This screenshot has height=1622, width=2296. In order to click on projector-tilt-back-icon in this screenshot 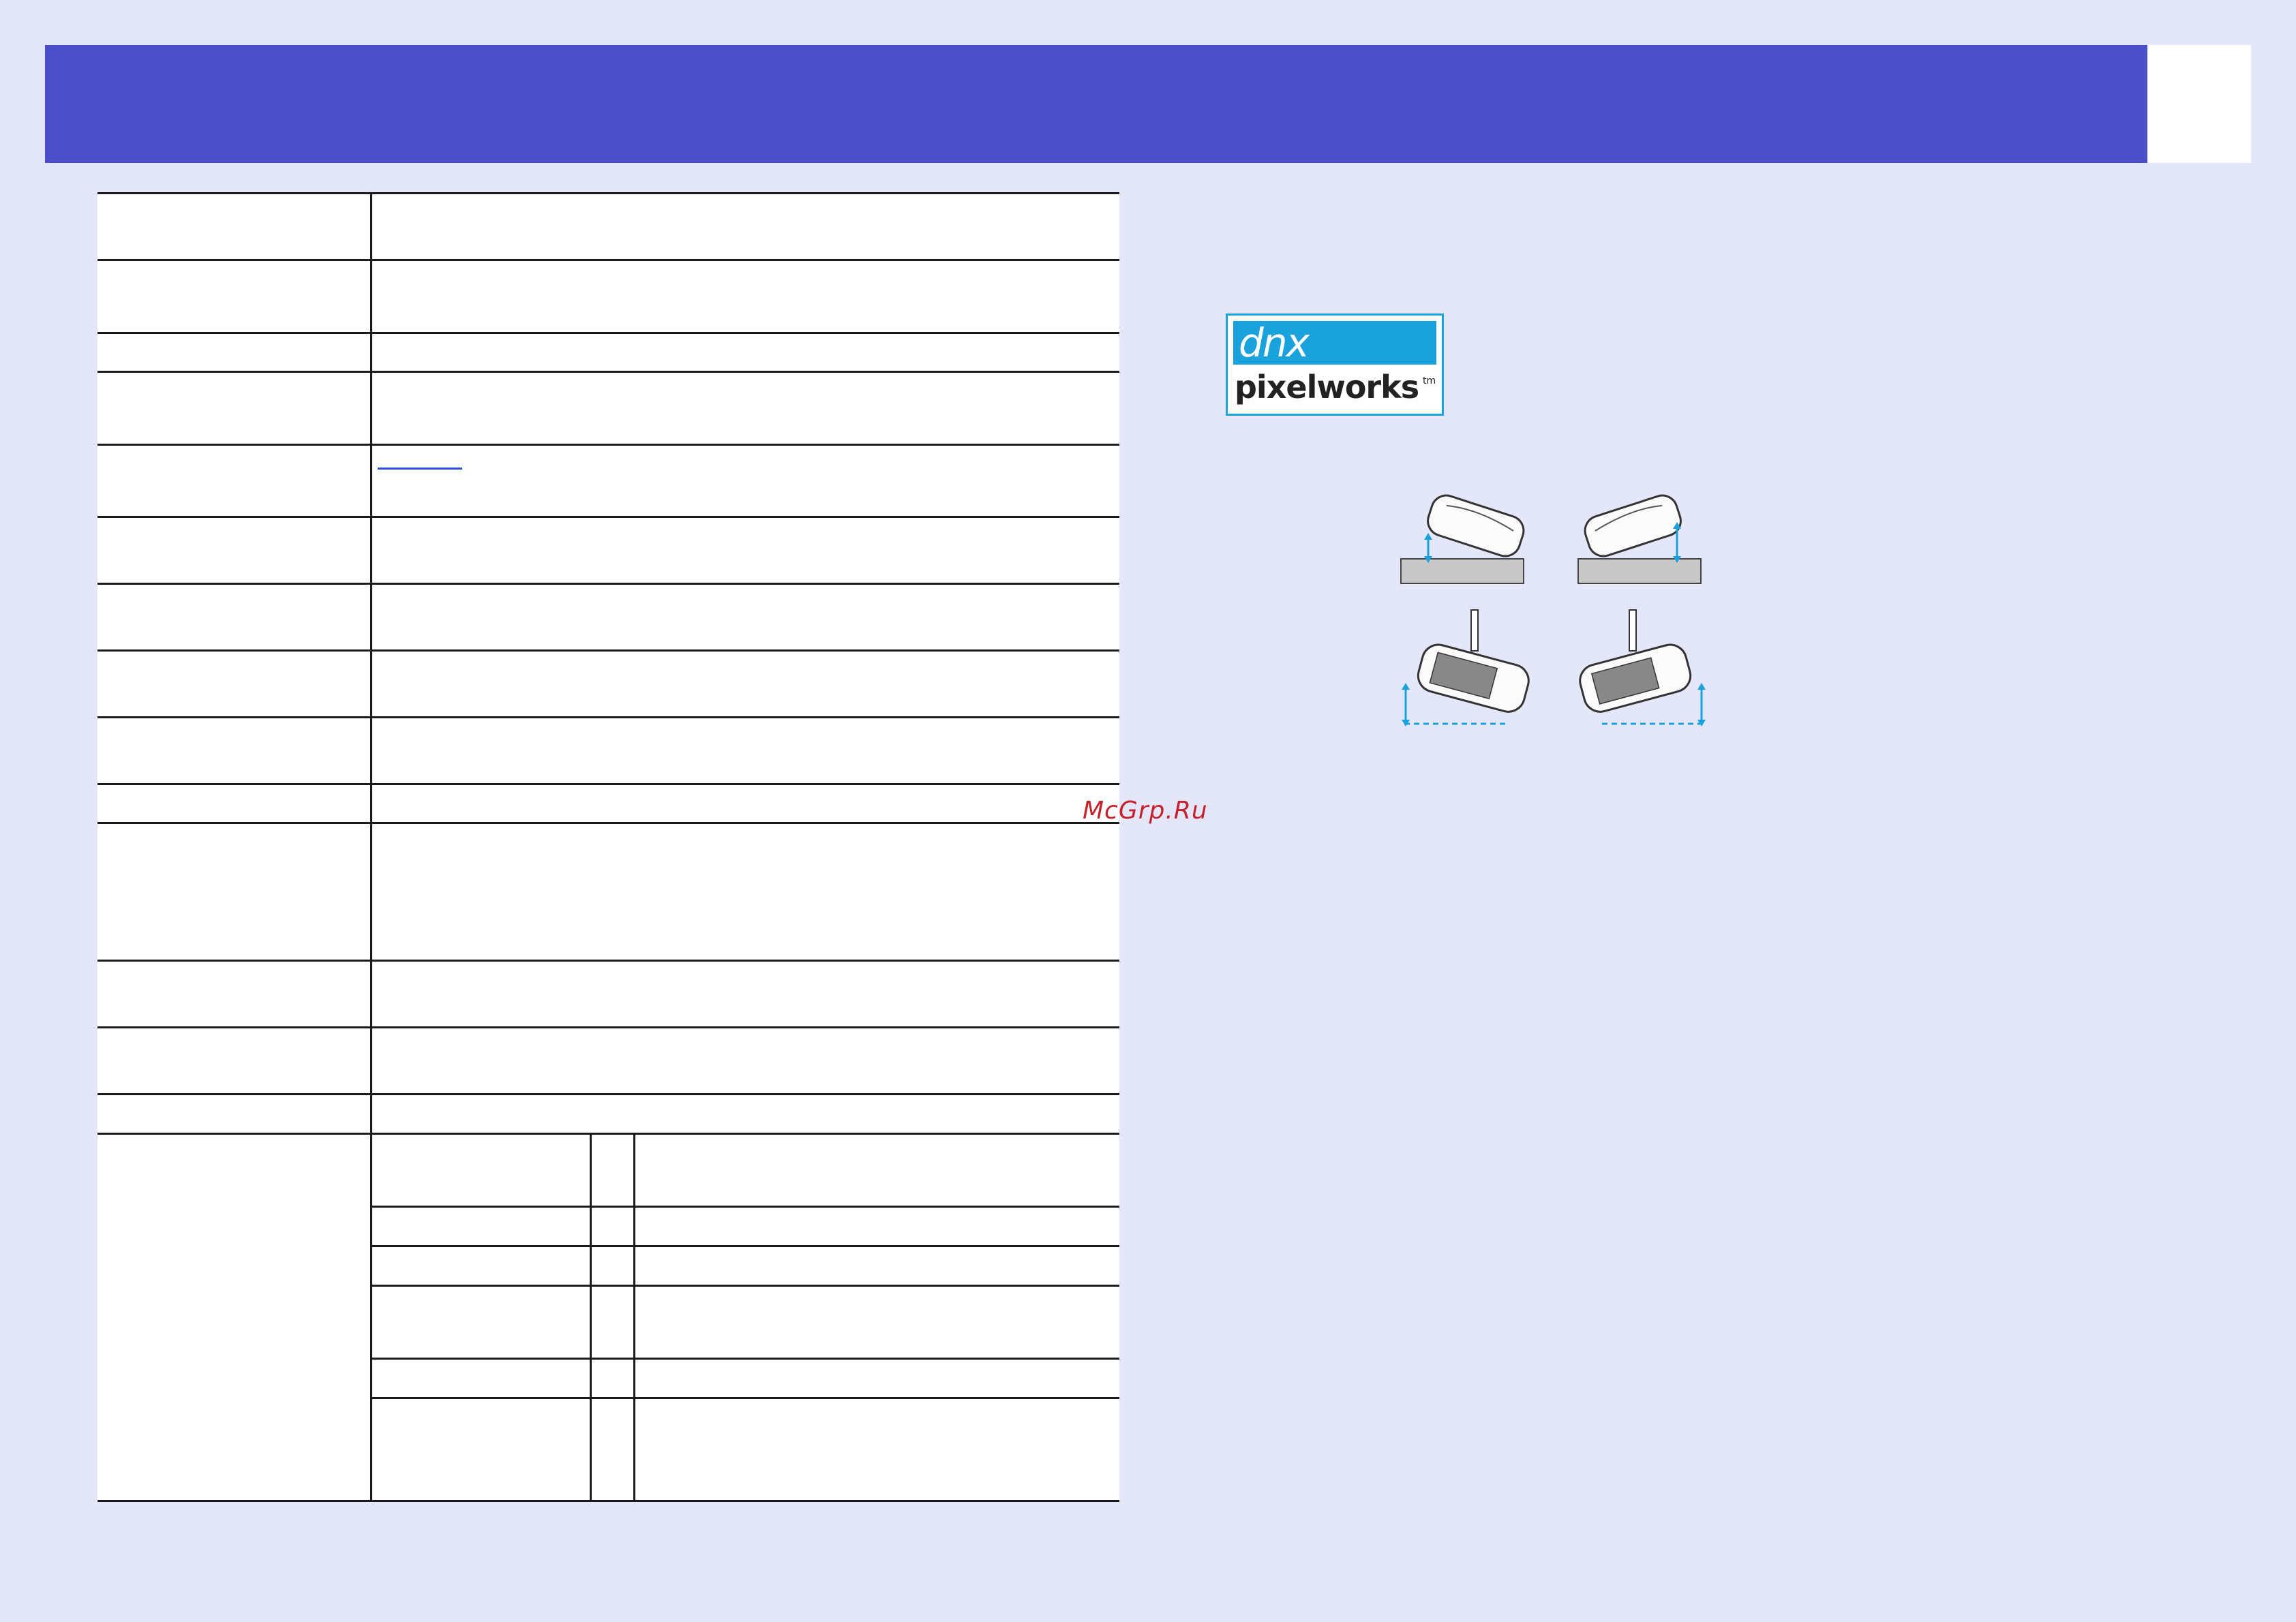, I will do `click(1639, 539)`.